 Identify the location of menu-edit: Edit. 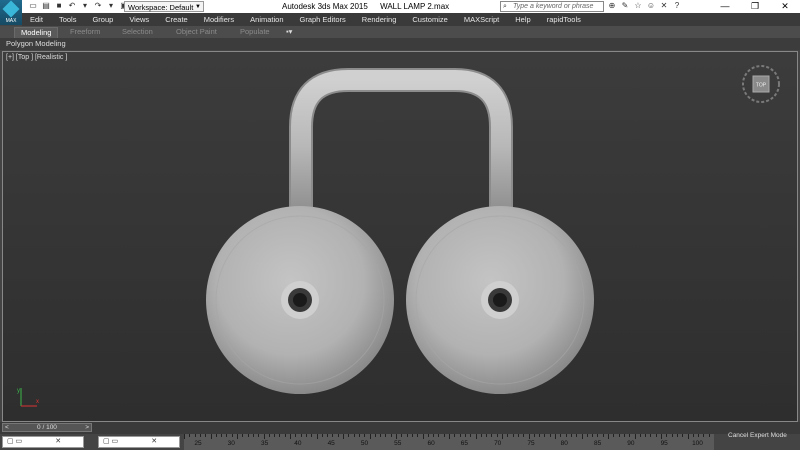
(36, 19).